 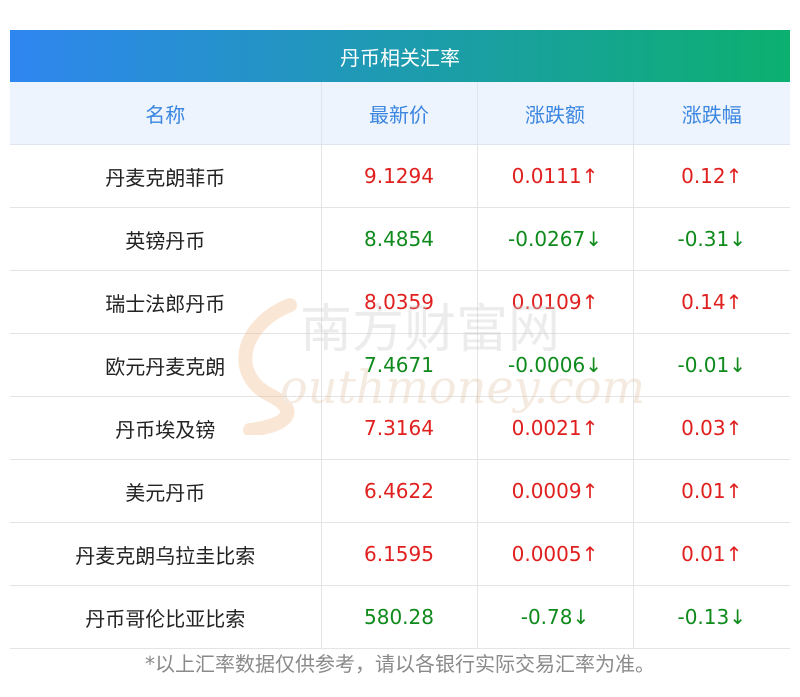 What do you see at coordinates (400, 56) in the screenshot?
I see `panel-title: 丹币相关汇率` at bounding box center [400, 56].